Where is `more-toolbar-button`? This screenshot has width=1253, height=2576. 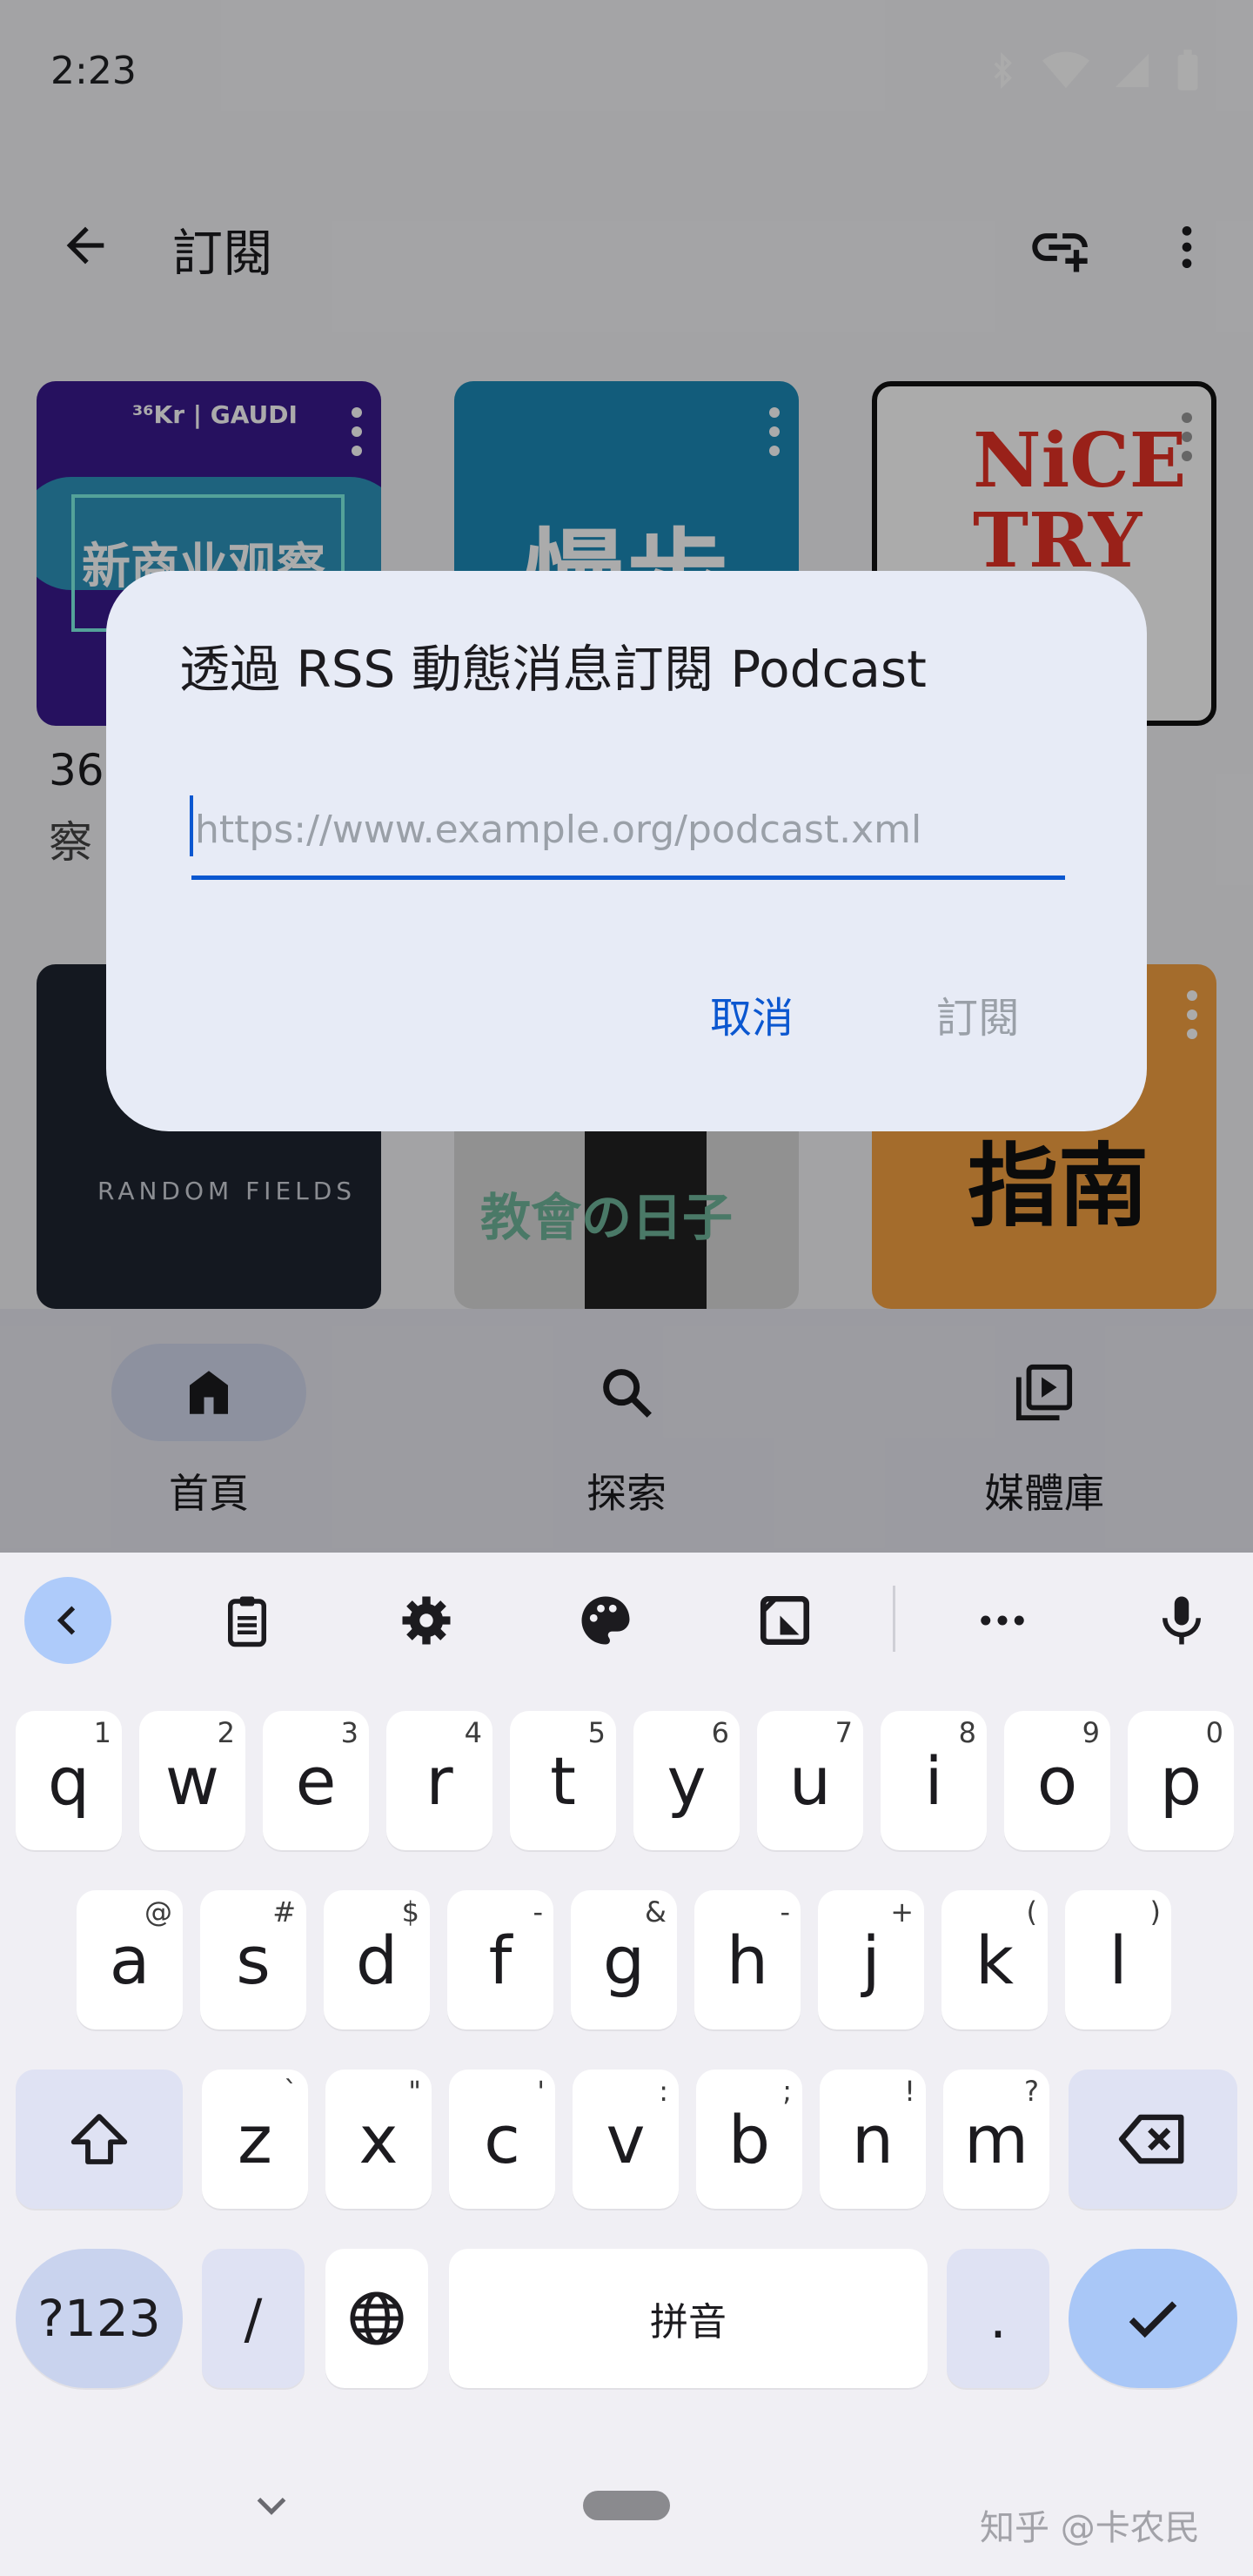
more-toolbar-button is located at coordinates (1002, 1620).